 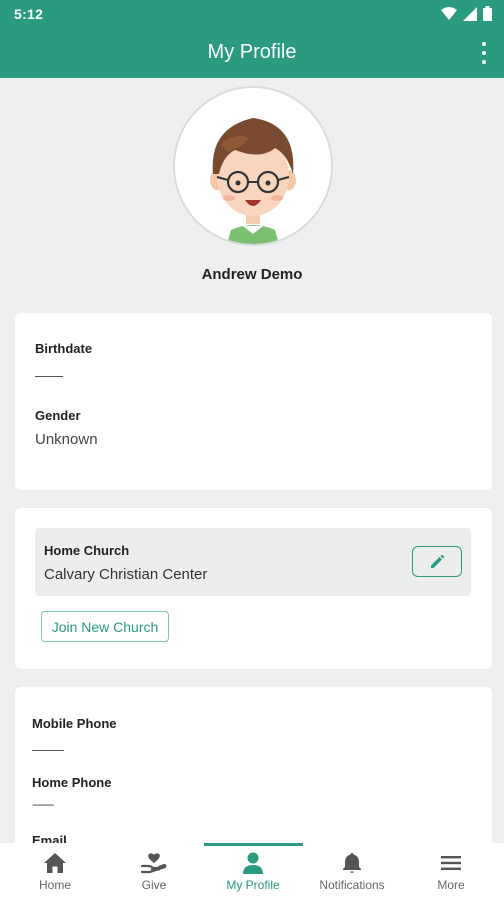 I want to click on gender-value: Unknown, so click(x=66, y=439).